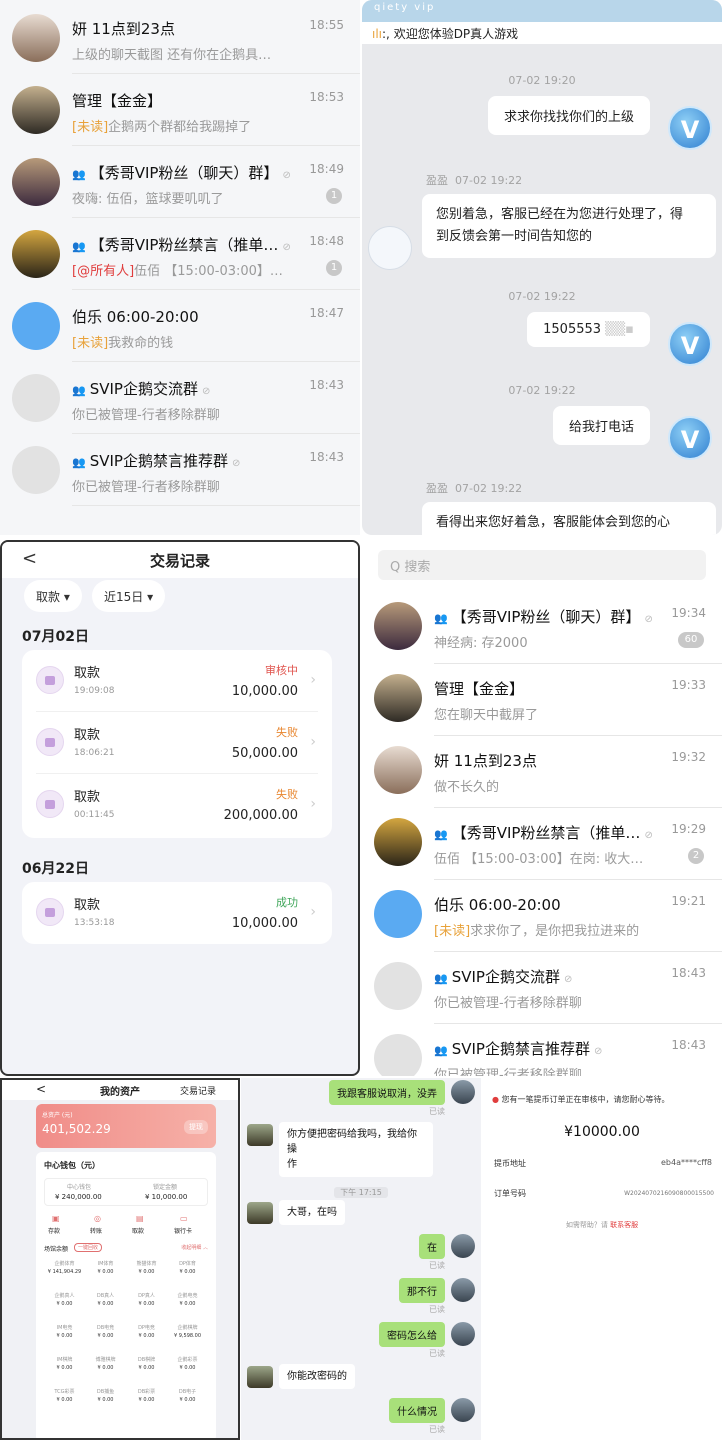 This screenshot has width=722, height=1440. Describe the element at coordinates (572, 329) in the screenshot. I see `msg-text: 1505553` at that location.